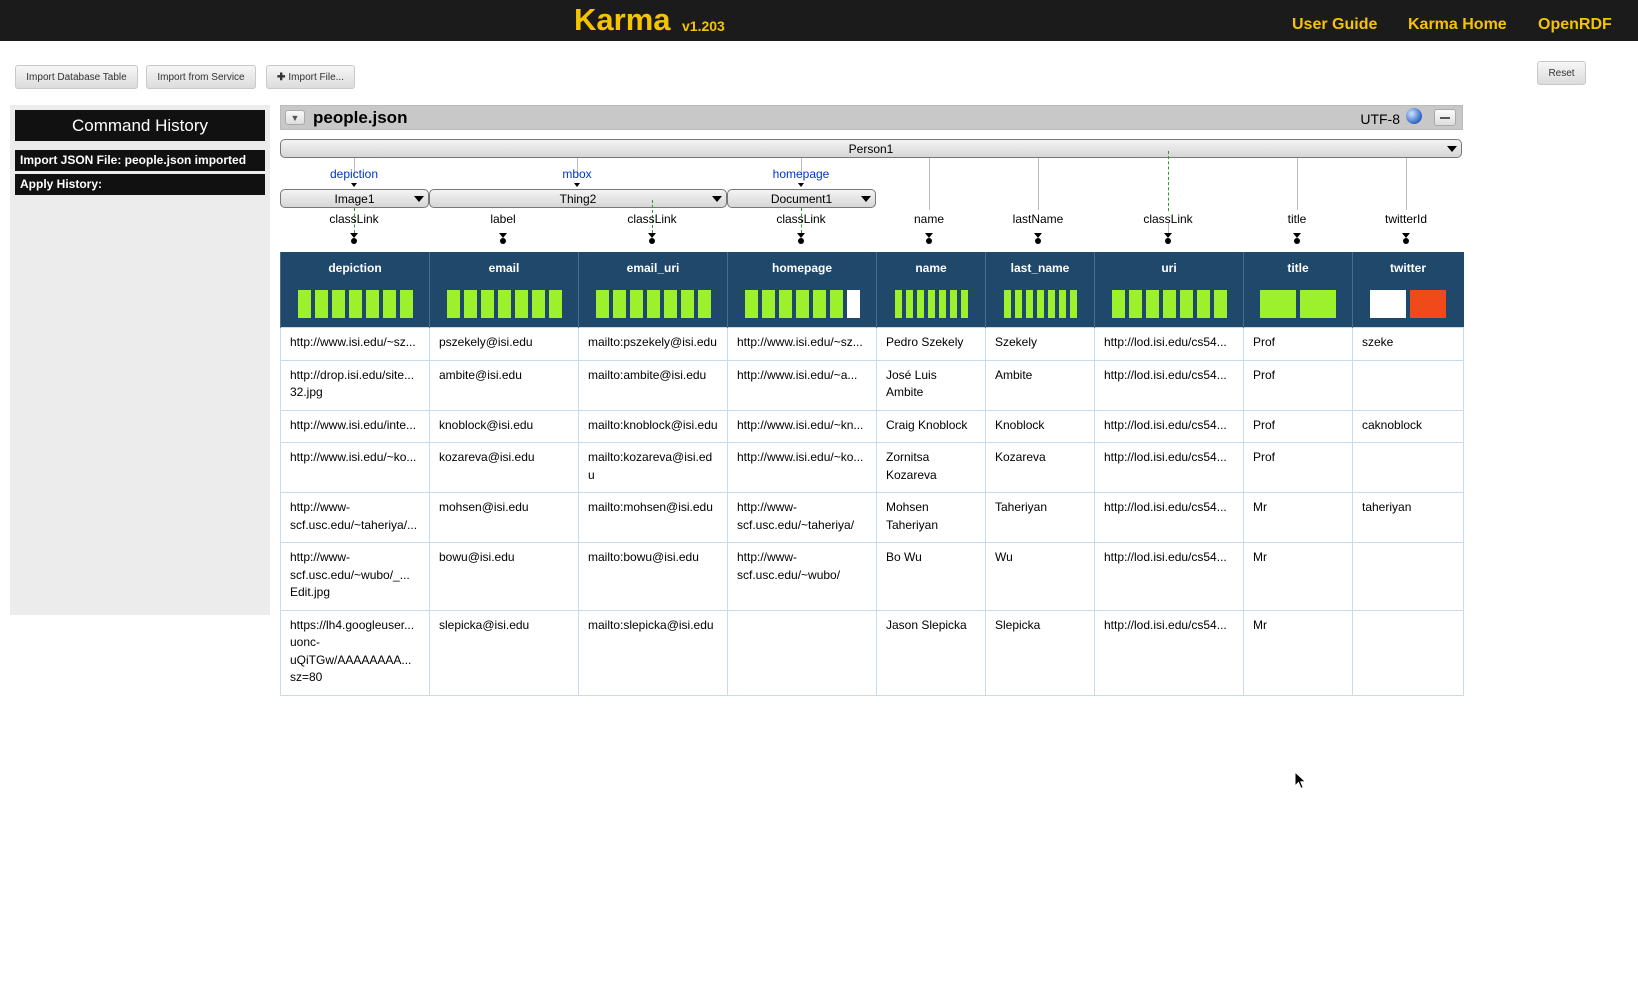 The image size is (1638, 991). What do you see at coordinates (1040, 652) in the screenshot?
I see `table-cell: Slepicka` at bounding box center [1040, 652].